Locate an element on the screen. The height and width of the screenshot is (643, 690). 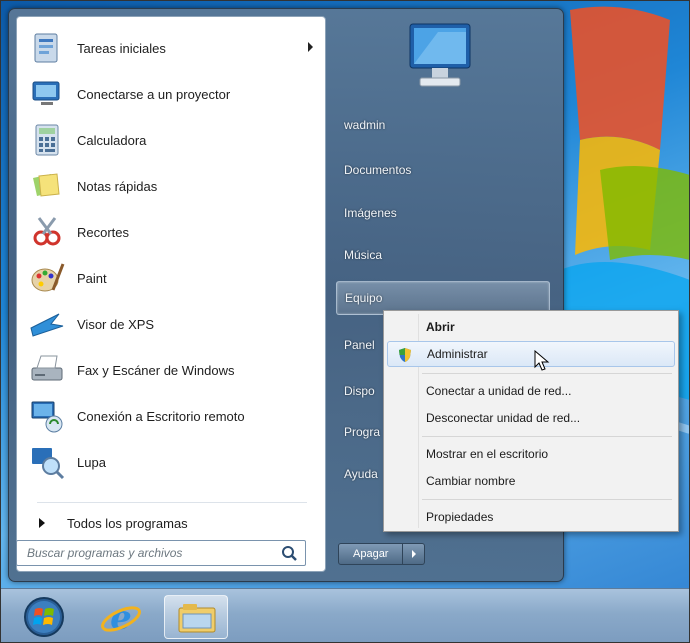
windows-explorer-taskbar-button is located at coordinates (196, 617).